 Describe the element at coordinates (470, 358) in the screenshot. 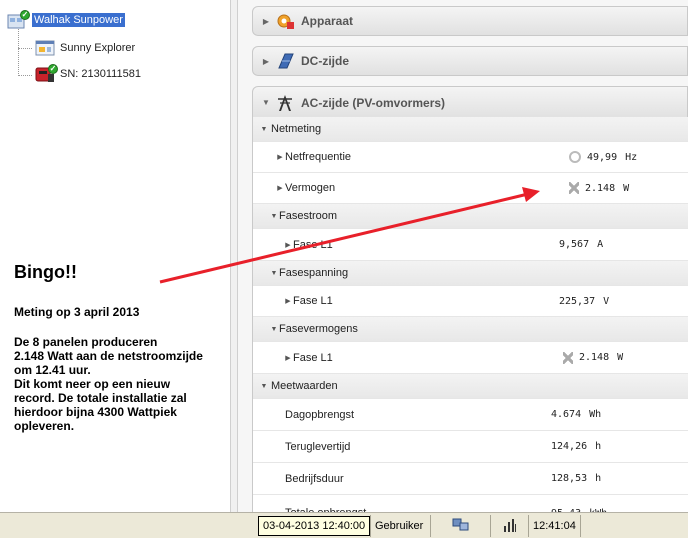

I see `row-fasevermogens-l1: ▶ Fase L1 2.148 W` at that location.